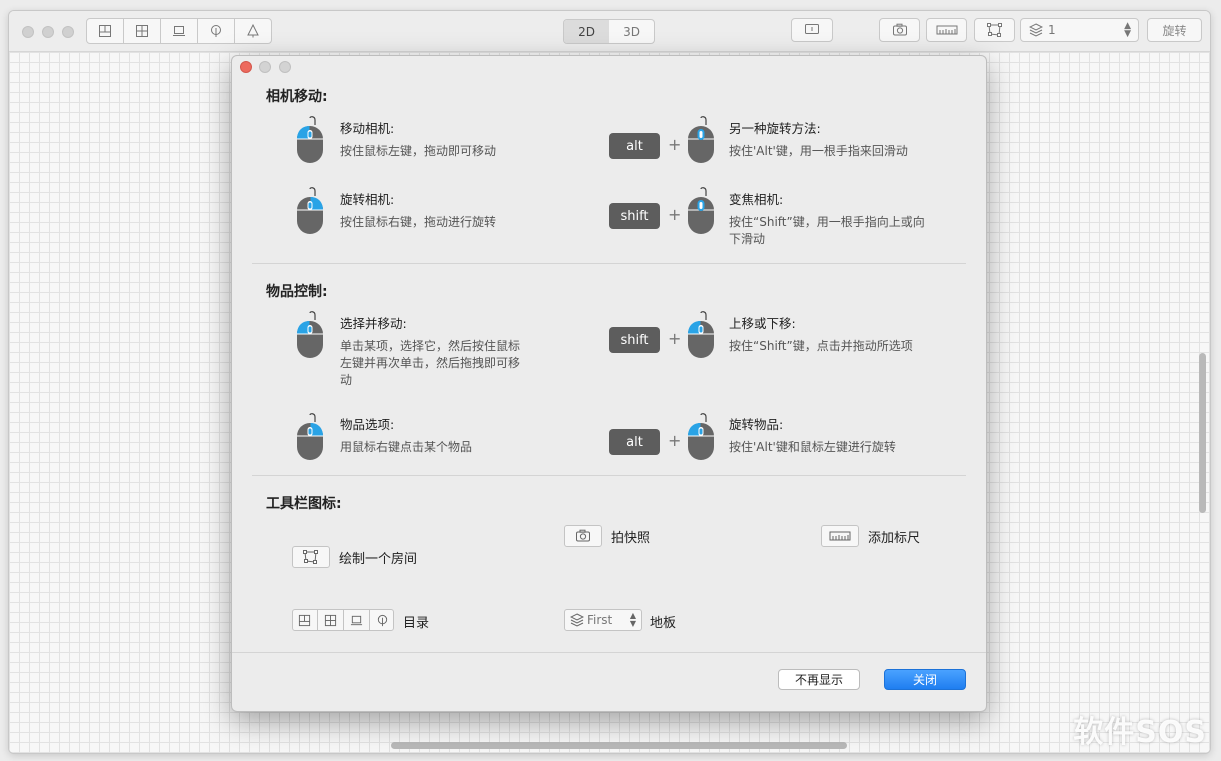 This screenshot has height=761, width=1221. I want to click on catalog-windows-button, so click(142, 31).